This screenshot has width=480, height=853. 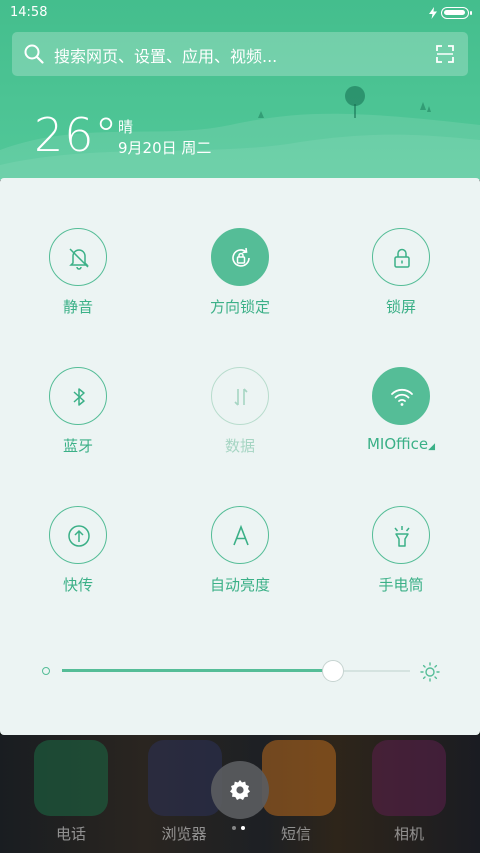 I want to click on data-arrows-icon, so click(x=241, y=397).